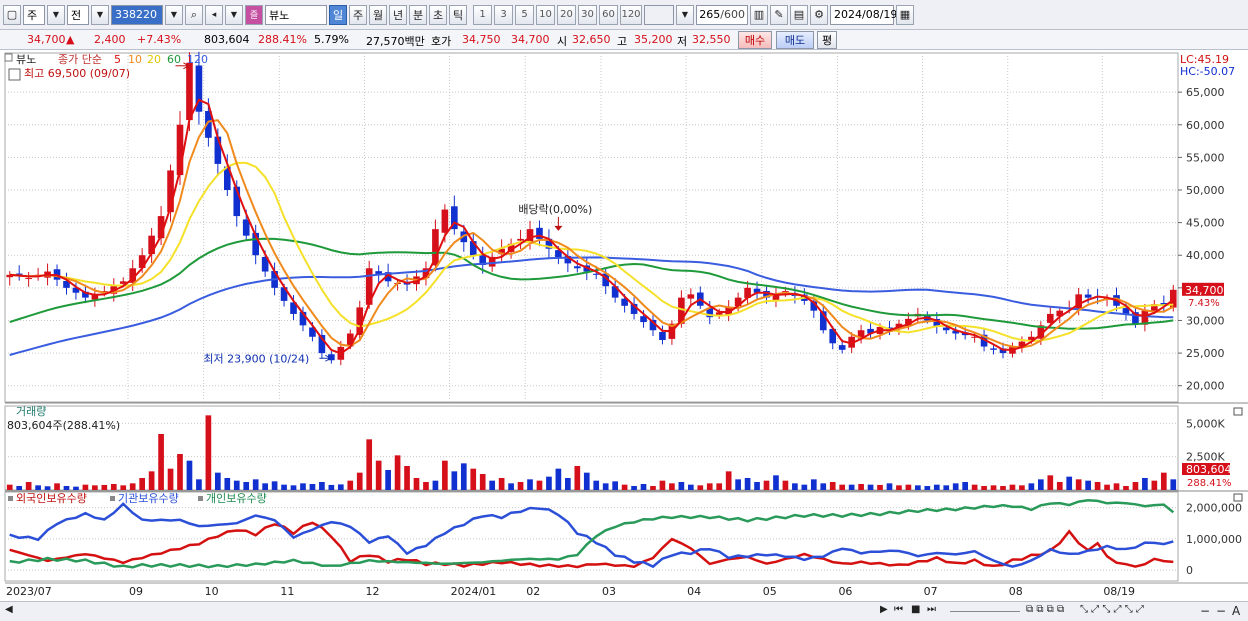 The height and width of the screenshot is (621, 1248). I want to click on x-tick-label: 06, so click(845, 591).